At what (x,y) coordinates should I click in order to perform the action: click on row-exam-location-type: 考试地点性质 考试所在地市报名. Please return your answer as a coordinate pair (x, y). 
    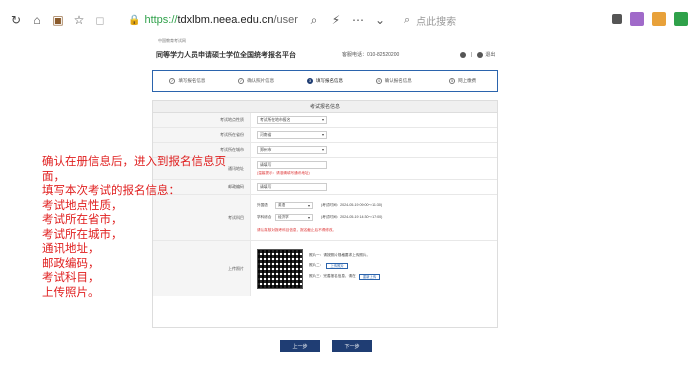
    Looking at the image, I should click on (325, 120).